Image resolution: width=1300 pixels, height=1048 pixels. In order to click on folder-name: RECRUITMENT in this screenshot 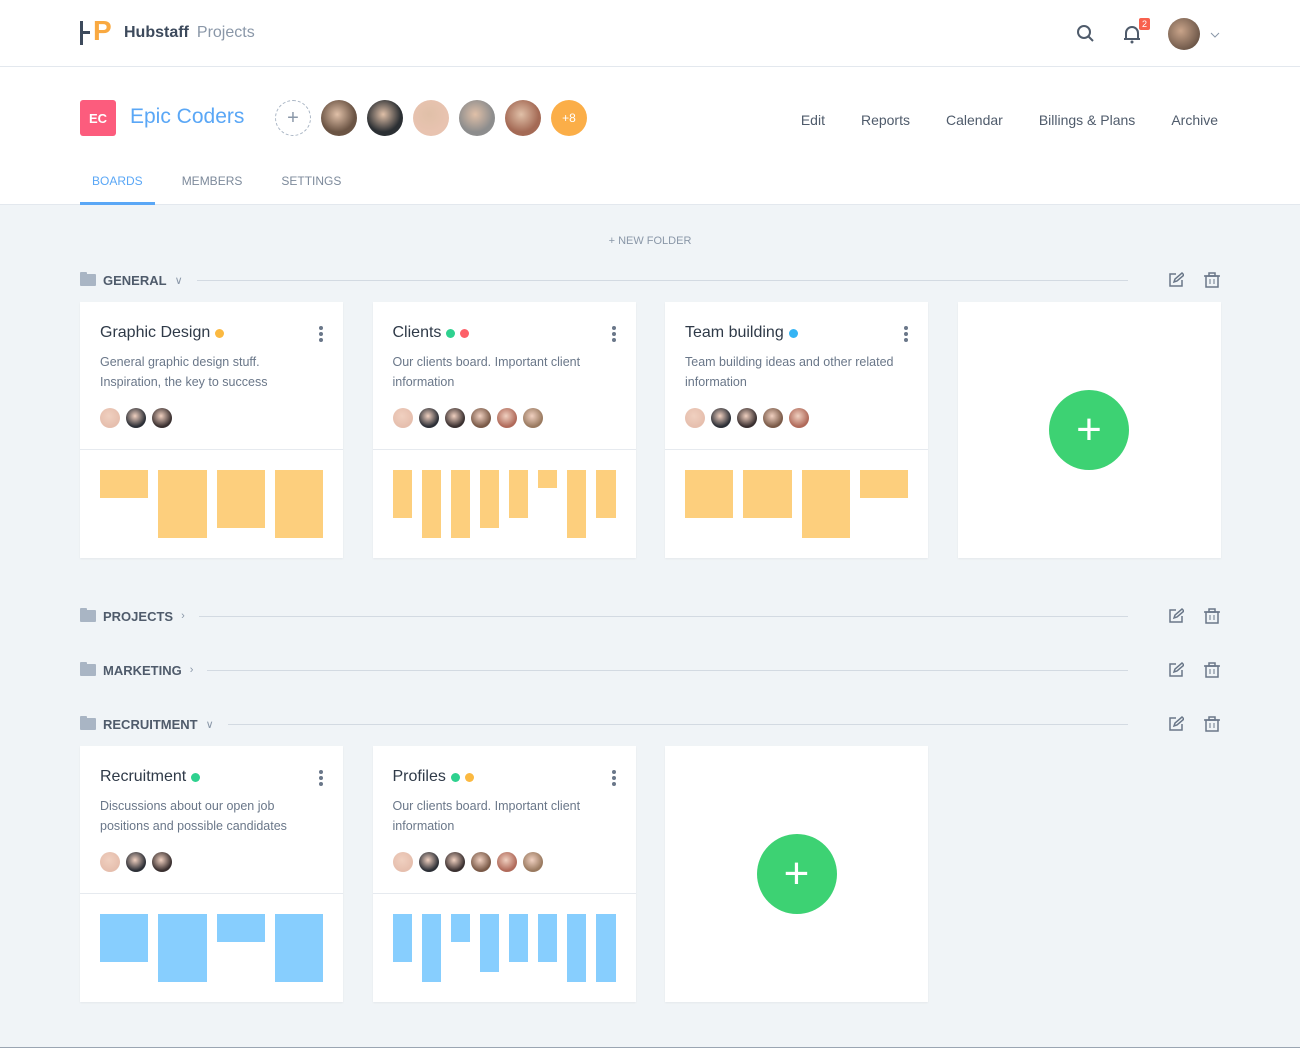, I will do `click(150, 724)`.